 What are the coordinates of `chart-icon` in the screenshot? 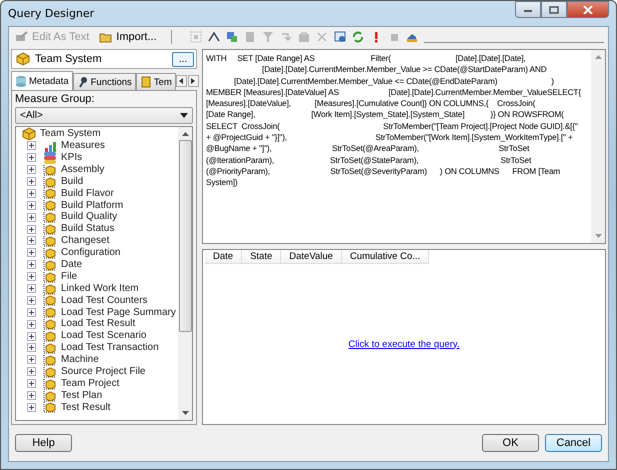 It's located at (412, 37).